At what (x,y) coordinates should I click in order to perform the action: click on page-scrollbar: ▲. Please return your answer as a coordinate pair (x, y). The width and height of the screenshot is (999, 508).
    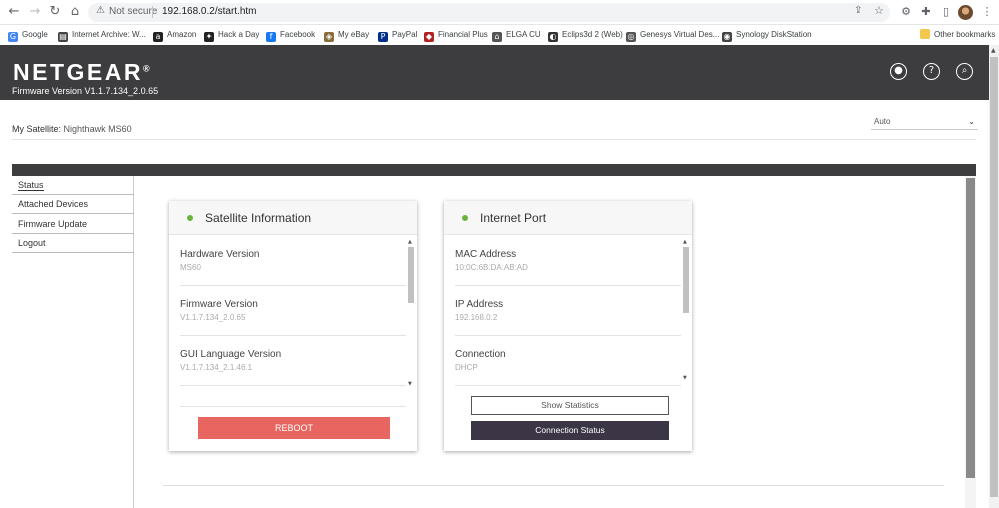
    Looking at the image, I should click on (994, 276).